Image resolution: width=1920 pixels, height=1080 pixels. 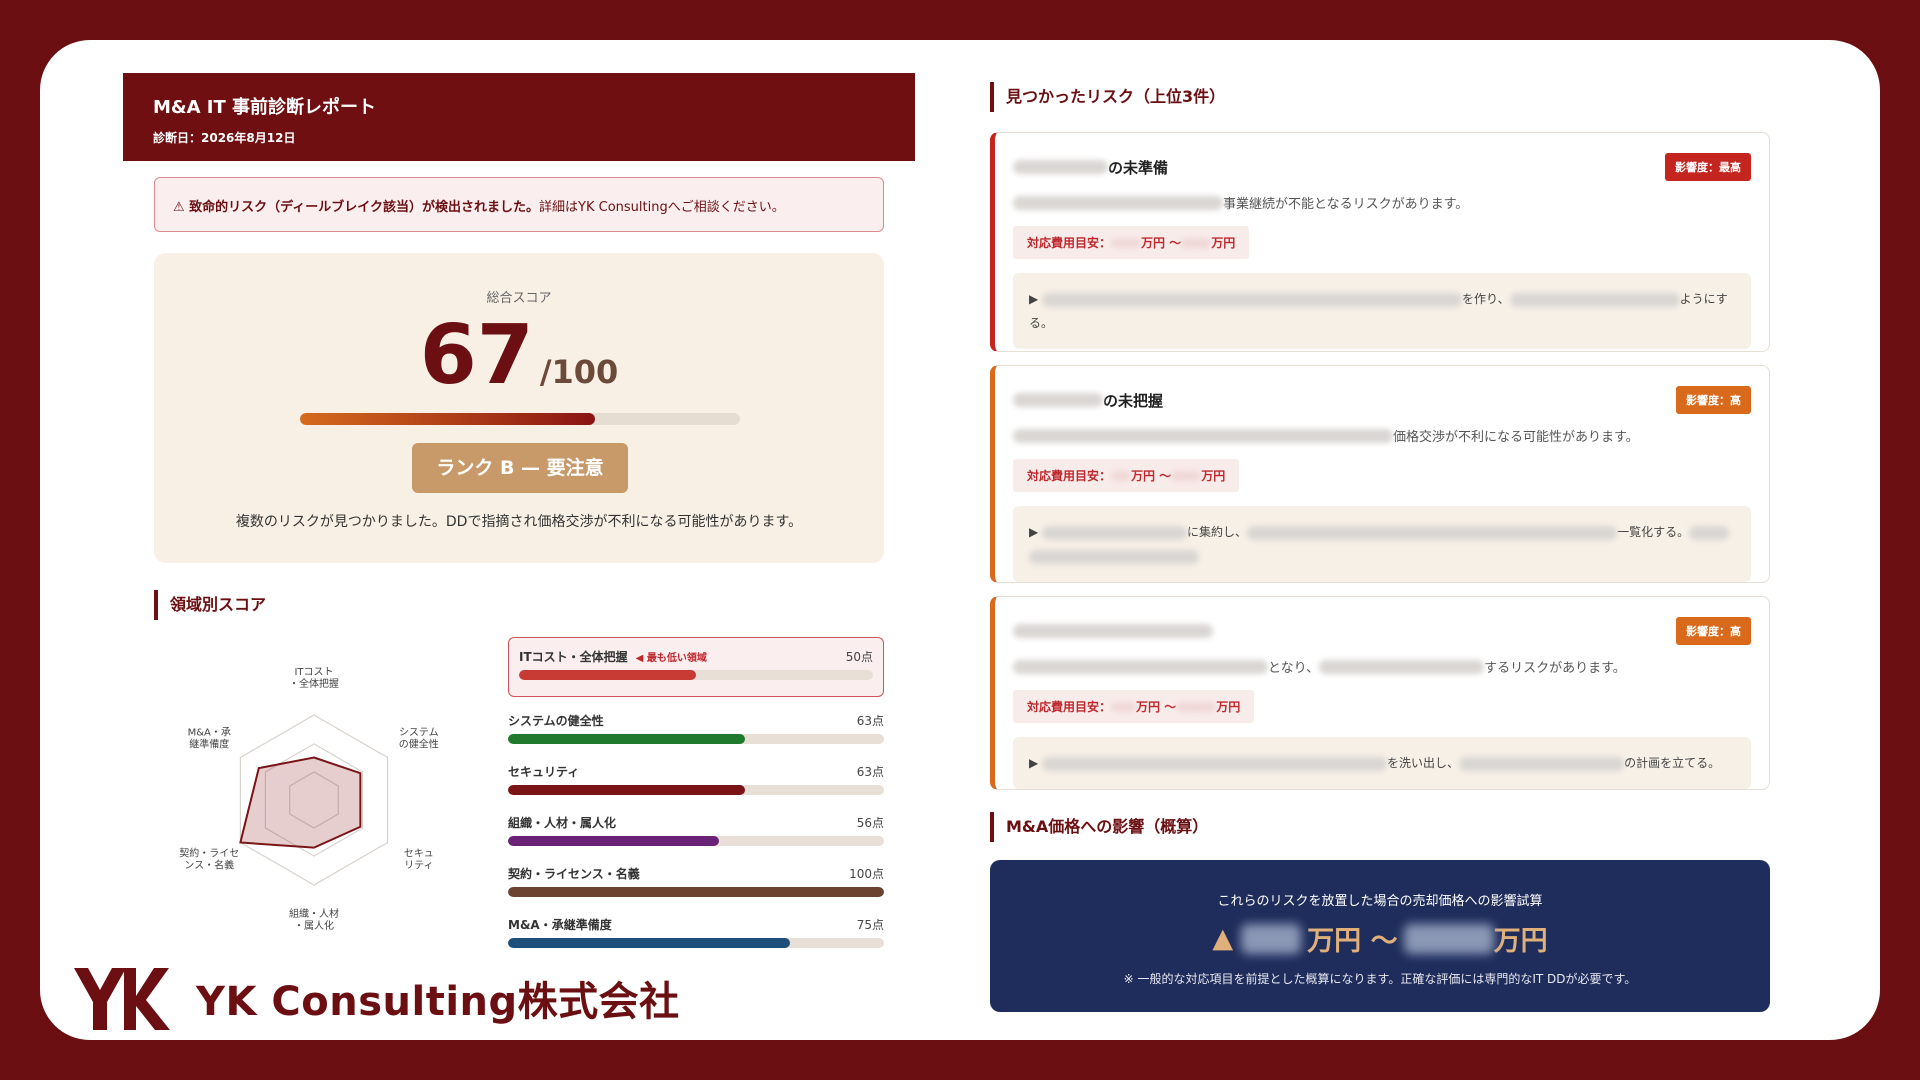 I want to click on domain-item-contracts: 契約・ライセンス・名義 100点, so click(x=696, y=881).